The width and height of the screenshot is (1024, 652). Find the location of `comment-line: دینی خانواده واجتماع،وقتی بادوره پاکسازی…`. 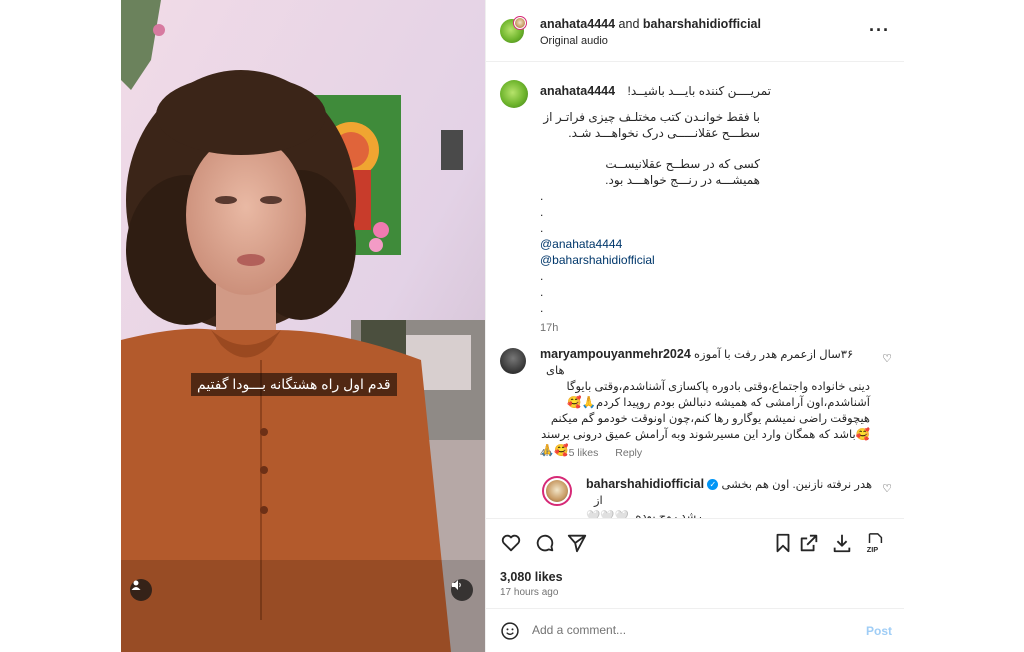

comment-line: دینی خانواده واجتماع،وقتی بادوره پاکسازی… is located at coordinates (718, 387).